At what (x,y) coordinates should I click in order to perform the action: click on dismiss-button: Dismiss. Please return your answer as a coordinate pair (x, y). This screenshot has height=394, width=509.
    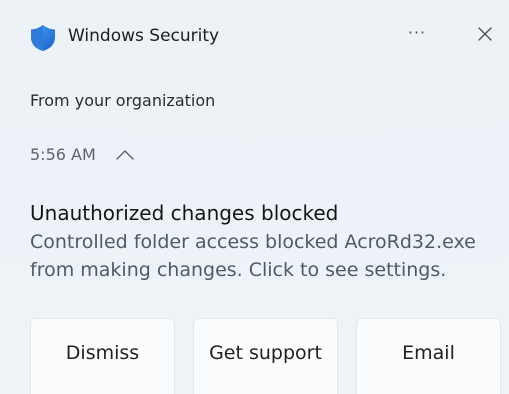
    Looking at the image, I should click on (102, 356).